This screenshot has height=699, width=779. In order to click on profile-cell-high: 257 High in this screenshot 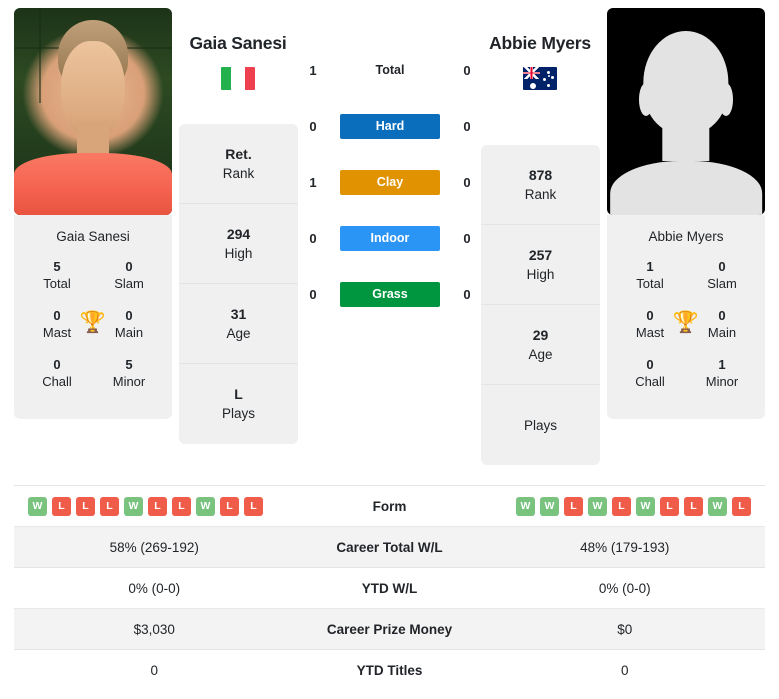, I will do `click(540, 265)`.